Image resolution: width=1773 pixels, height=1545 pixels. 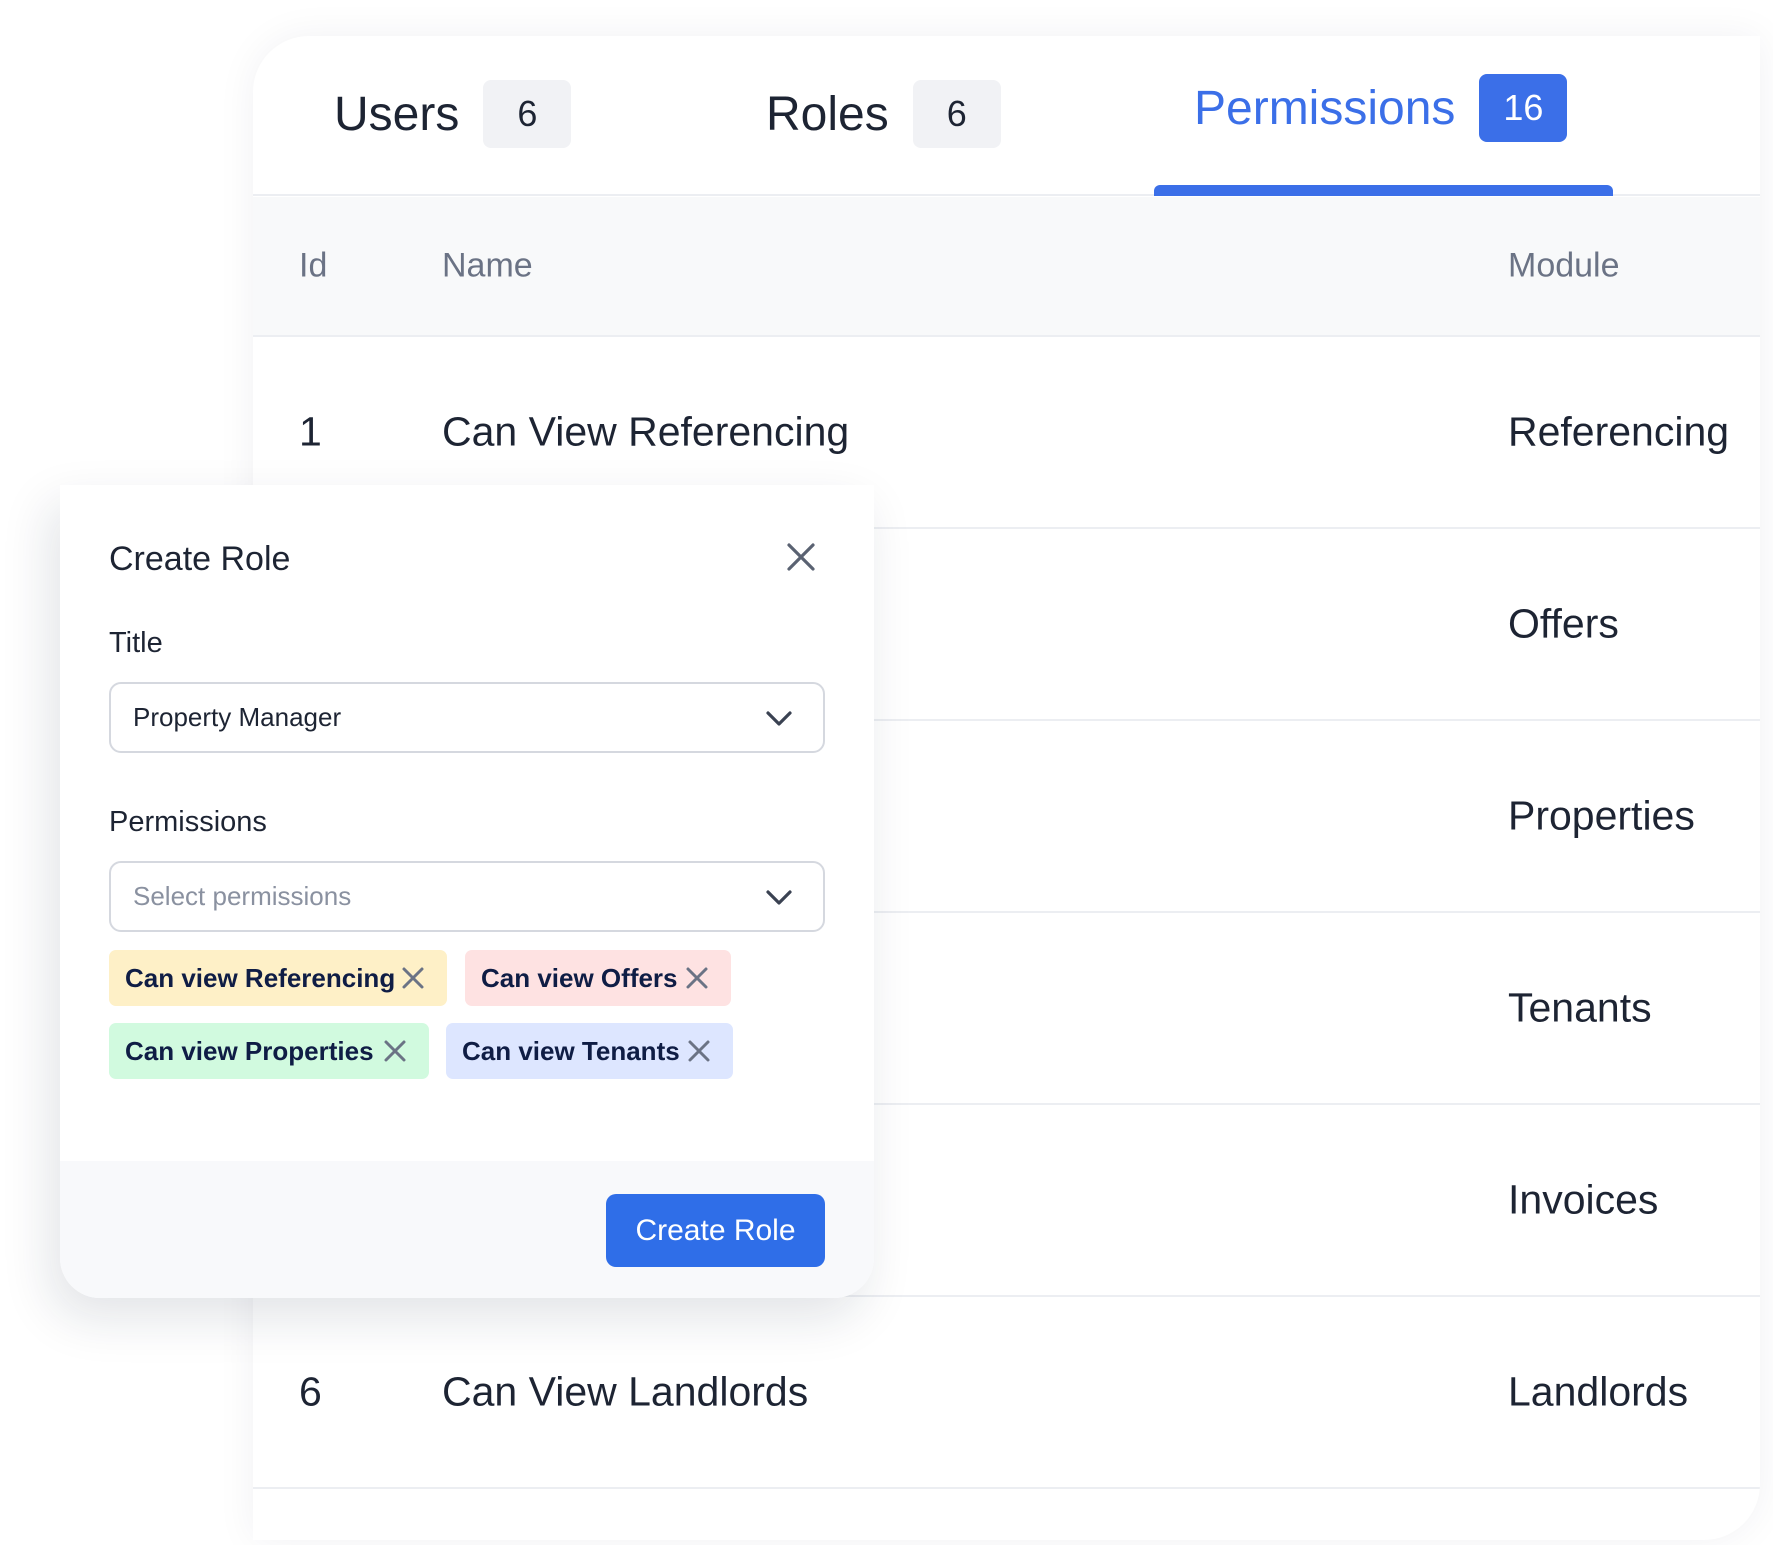 I want to click on tab-label: Permissions, so click(x=1325, y=108).